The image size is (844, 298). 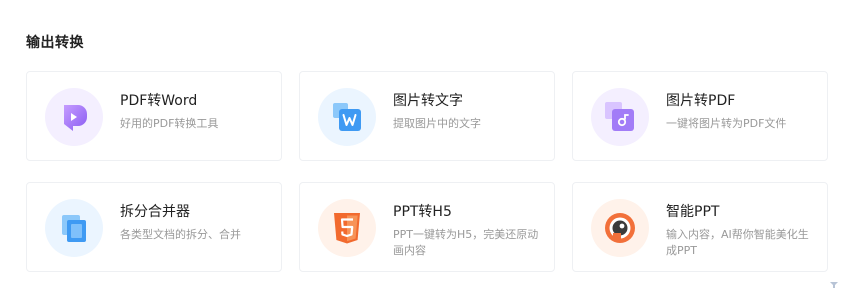 What do you see at coordinates (55, 43) in the screenshot?
I see `section-title: 输出转换` at bounding box center [55, 43].